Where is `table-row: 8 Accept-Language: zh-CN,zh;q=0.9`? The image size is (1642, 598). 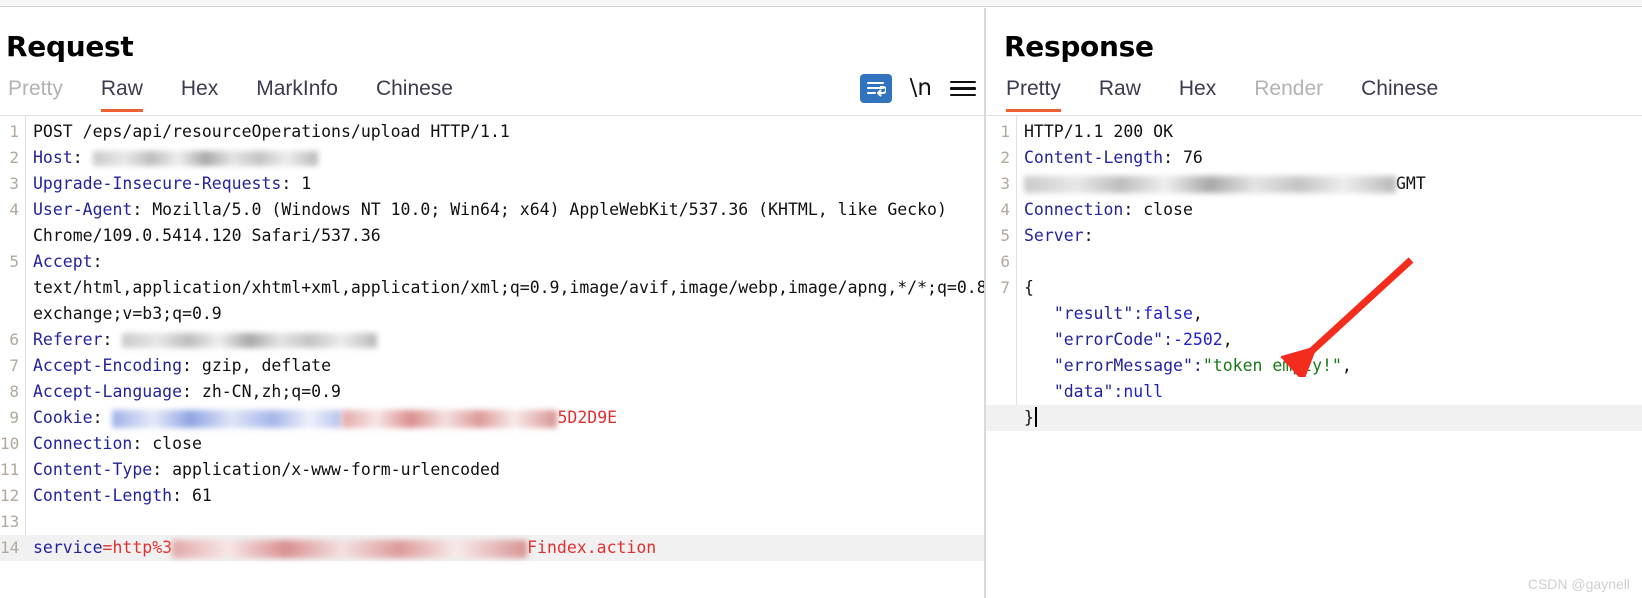 table-row: 8 Accept-Language: zh-CN,zh;q=0.9 is located at coordinates (492, 392).